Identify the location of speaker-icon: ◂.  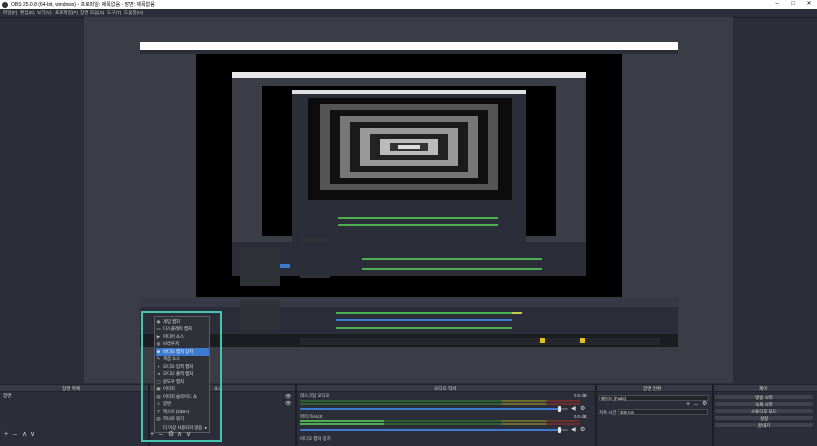
(158, 373).